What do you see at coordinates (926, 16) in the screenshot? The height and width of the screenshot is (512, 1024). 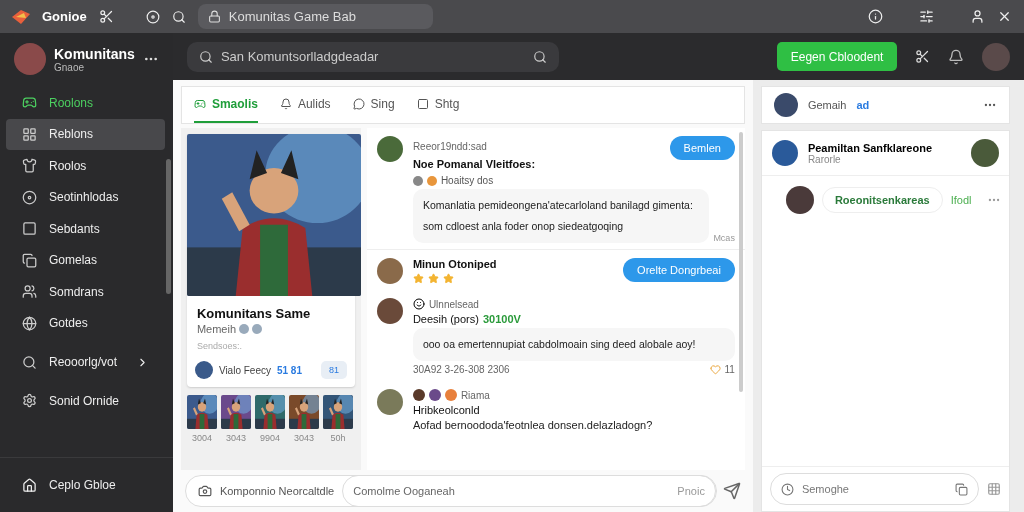 I see `sliders-icon` at bounding box center [926, 16].